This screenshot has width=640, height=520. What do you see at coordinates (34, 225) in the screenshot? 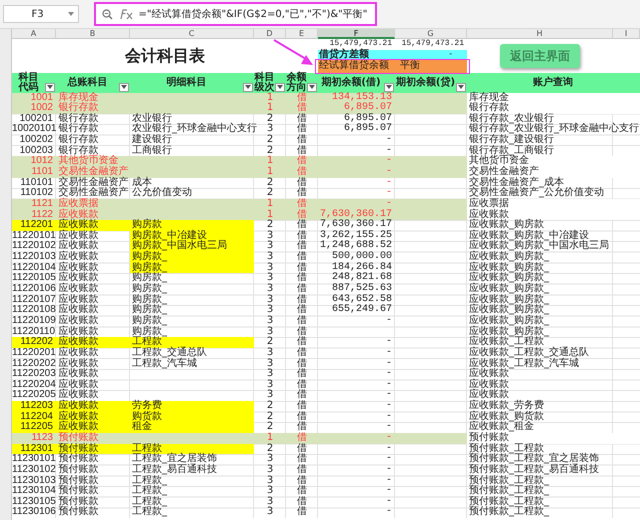
I see `table-cell: 112201` at bounding box center [34, 225].